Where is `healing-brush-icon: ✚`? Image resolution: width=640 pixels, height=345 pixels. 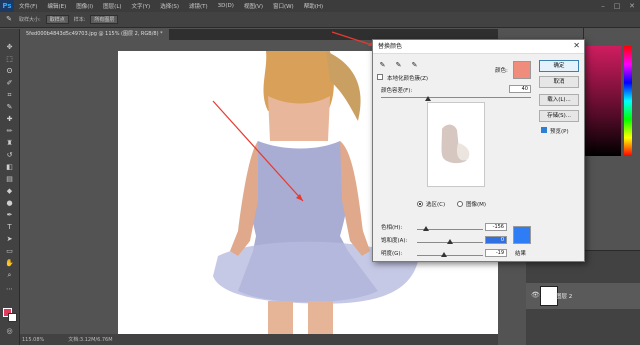 healing-brush-icon: ✚ is located at coordinates (9, 119).